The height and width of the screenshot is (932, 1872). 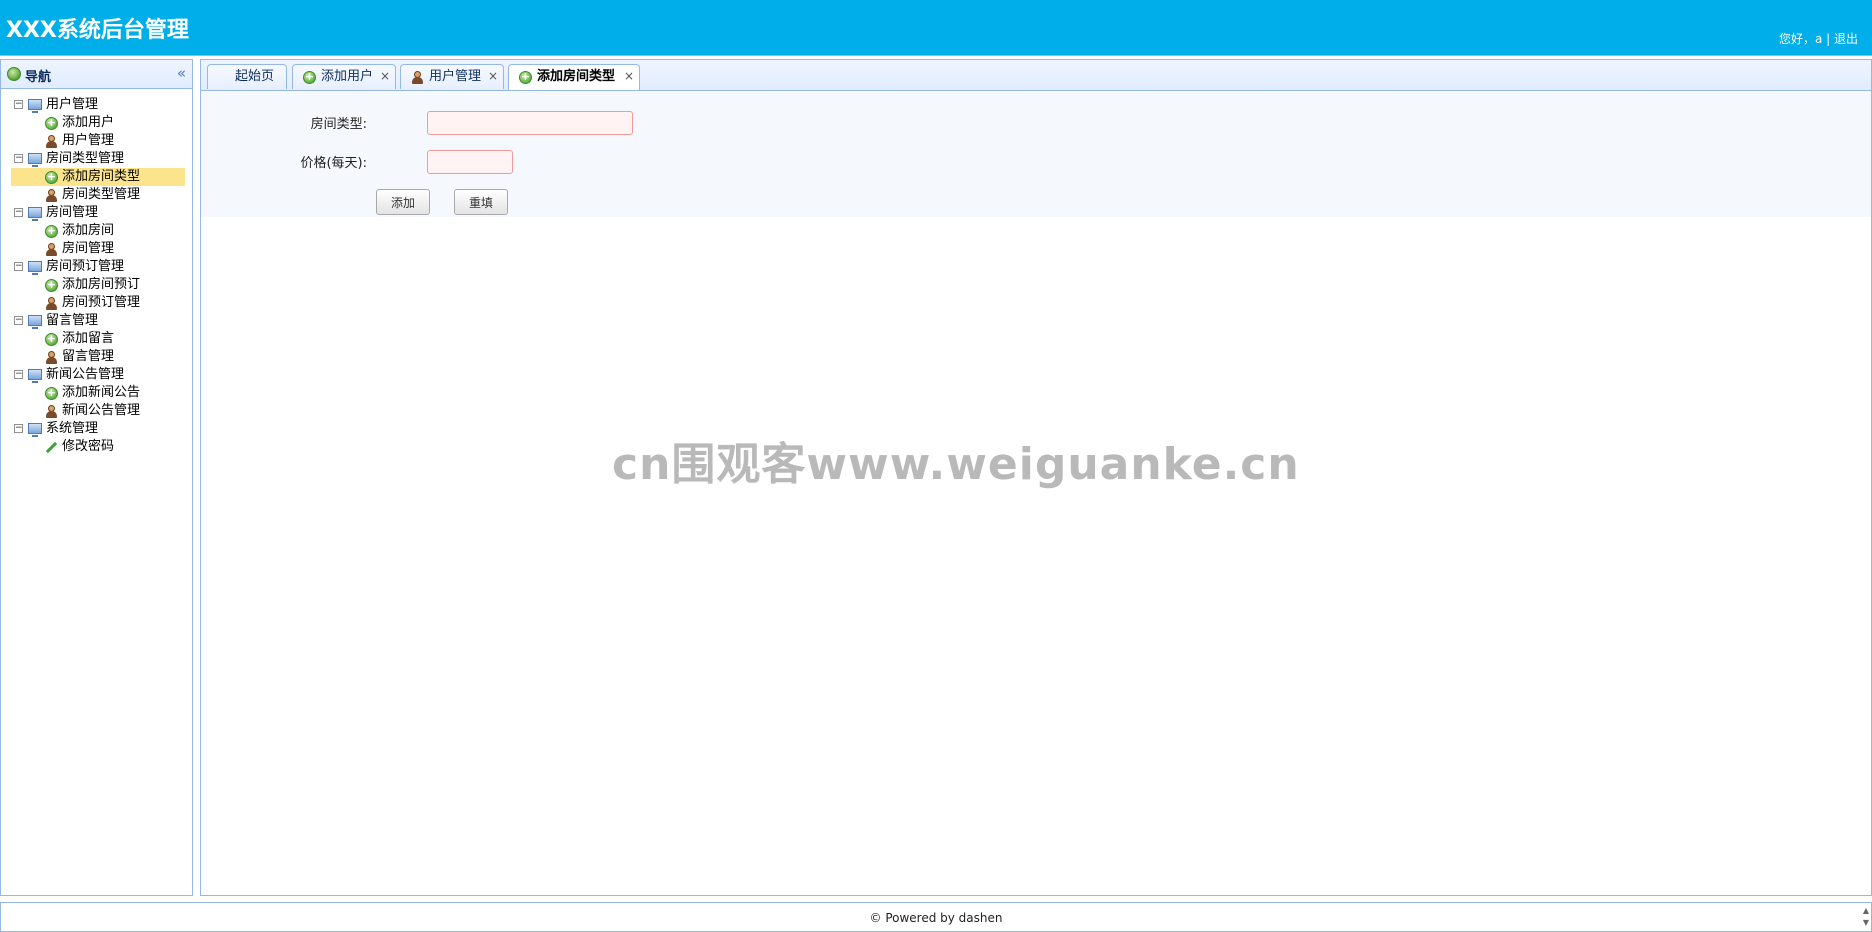 What do you see at coordinates (333, 163) in the screenshot?
I see `price-label: 价格(每天):` at bounding box center [333, 163].